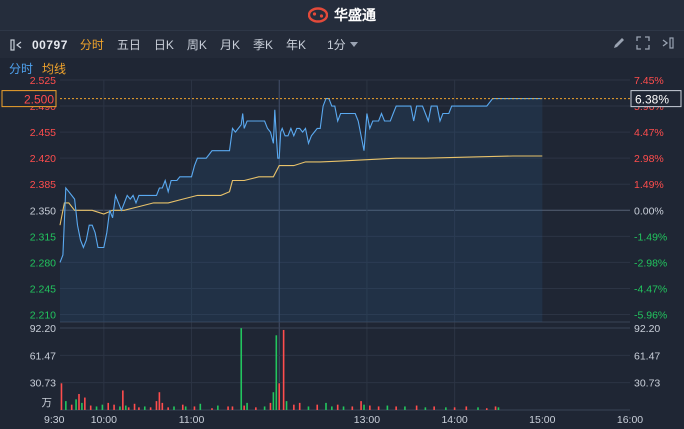 This screenshot has width=684, height=429. What do you see at coordinates (367, 420) in the screenshot?
I see `time-tick-label: 13:00` at bounding box center [367, 420].